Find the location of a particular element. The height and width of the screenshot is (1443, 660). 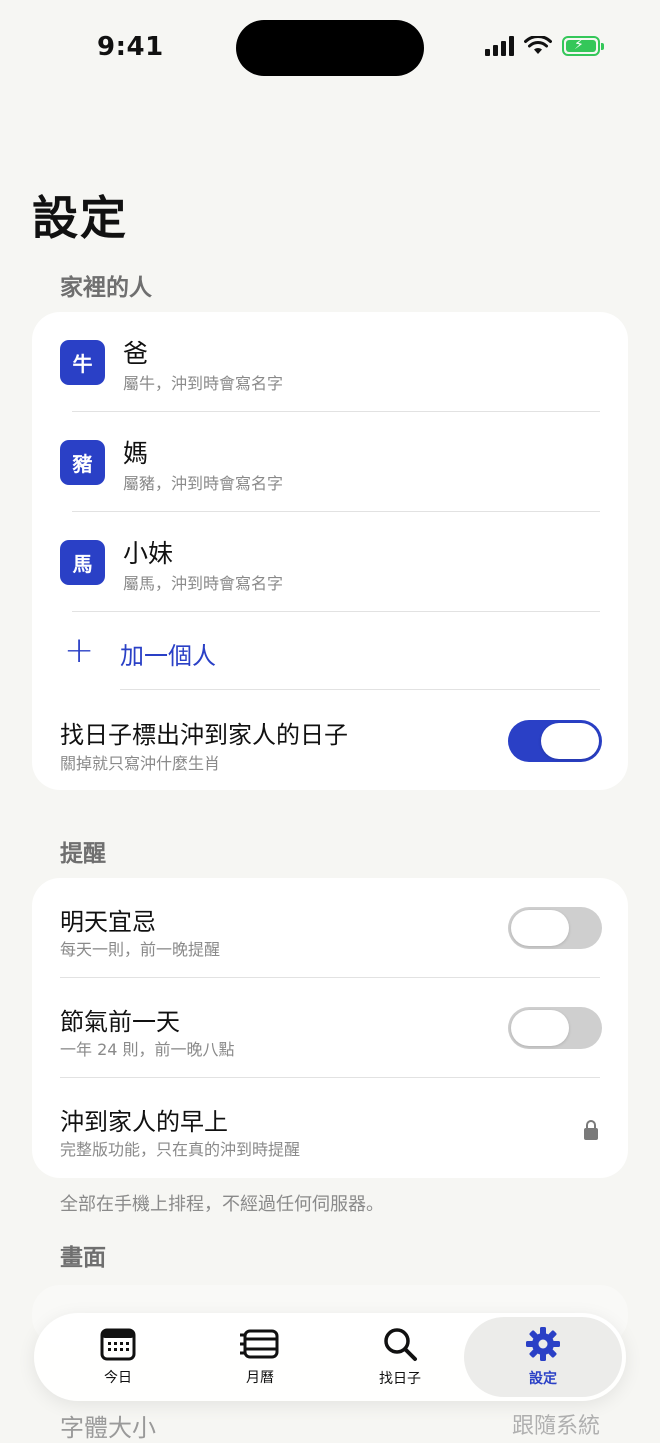

mark-family-subtitle: 關掉就只寫沖什麼生肖 is located at coordinates (140, 763).